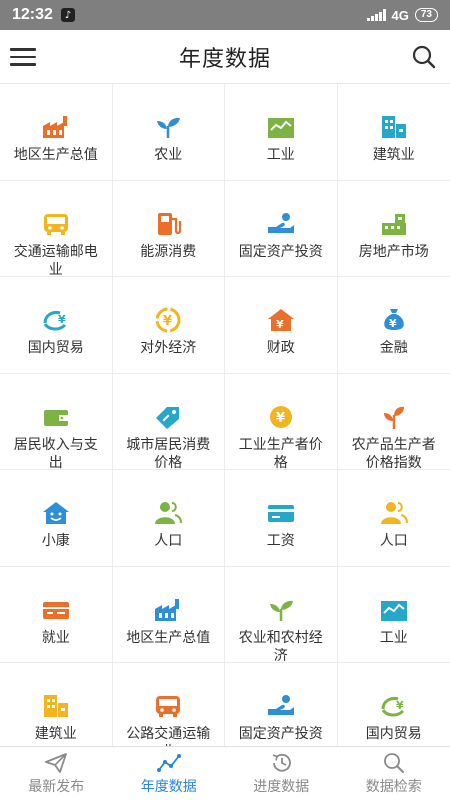  I want to click on category-item: 农业和农村经济, so click(281, 614).